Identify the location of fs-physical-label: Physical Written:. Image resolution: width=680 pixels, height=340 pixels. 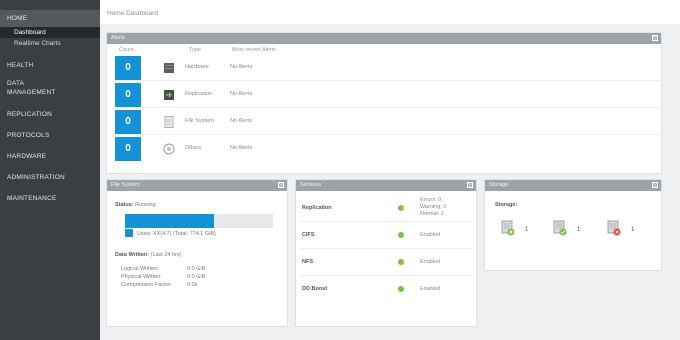
(141, 277).